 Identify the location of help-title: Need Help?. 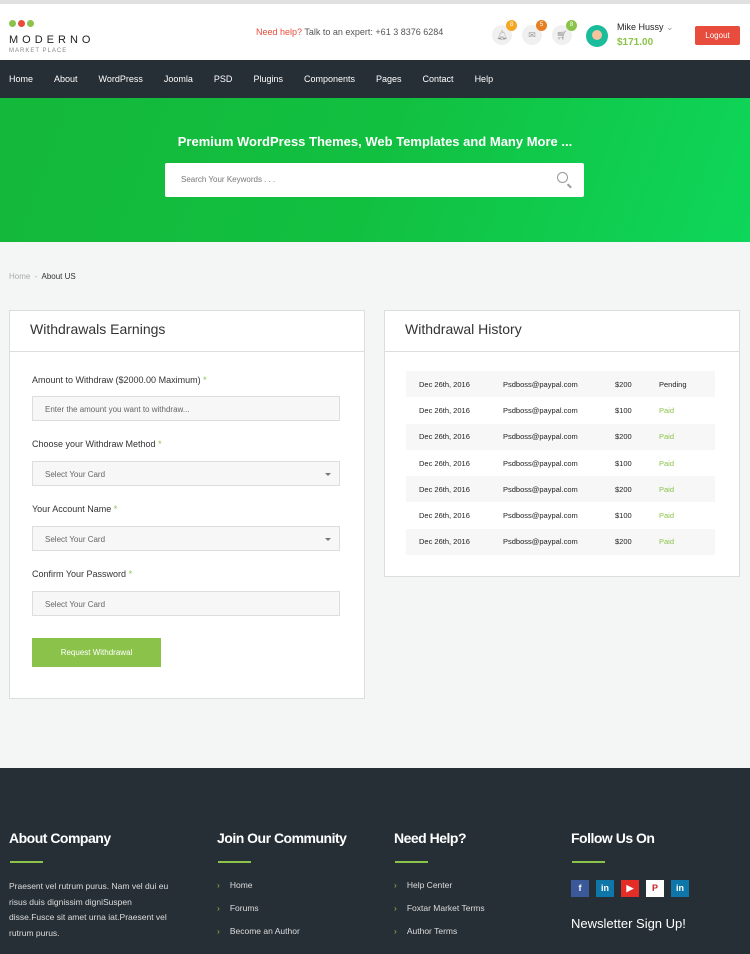
(430, 838).